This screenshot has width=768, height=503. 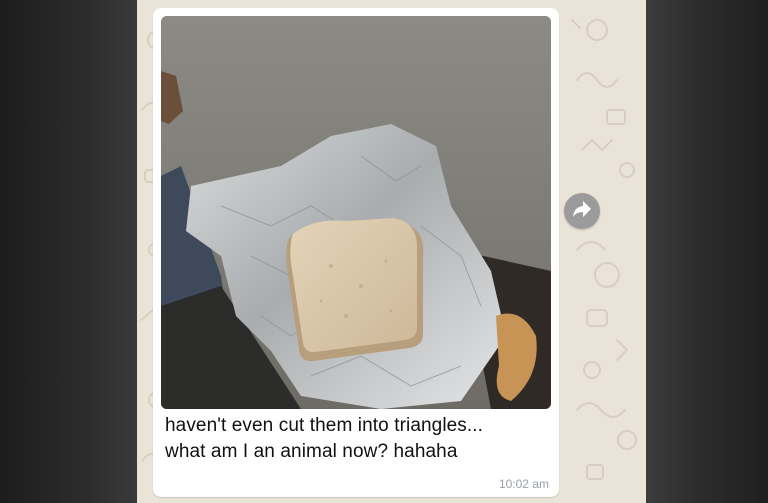 I want to click on forward-arrow-icon, so click(x=582, y=211).